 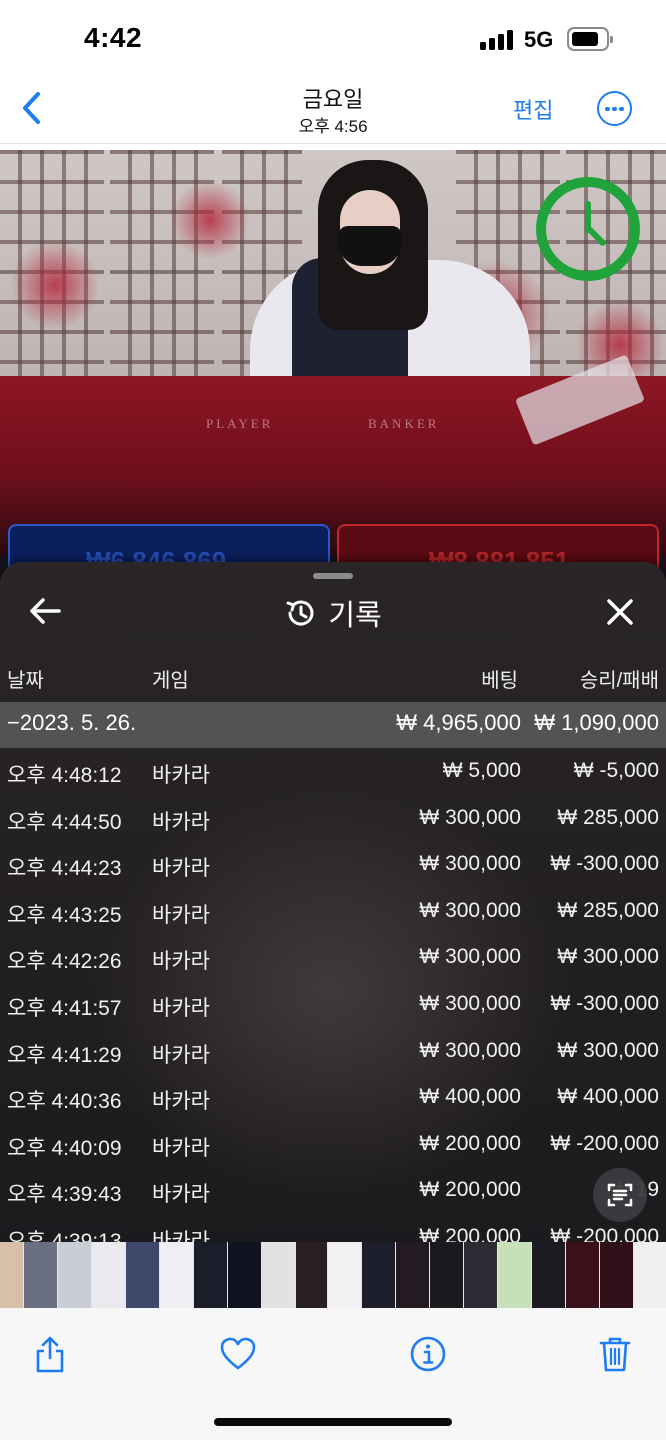 What do you see at coordinates (72, 722) in the screenshot?
I see `group-date: −2023. 5. 26.` at bounding box center [72, 722].